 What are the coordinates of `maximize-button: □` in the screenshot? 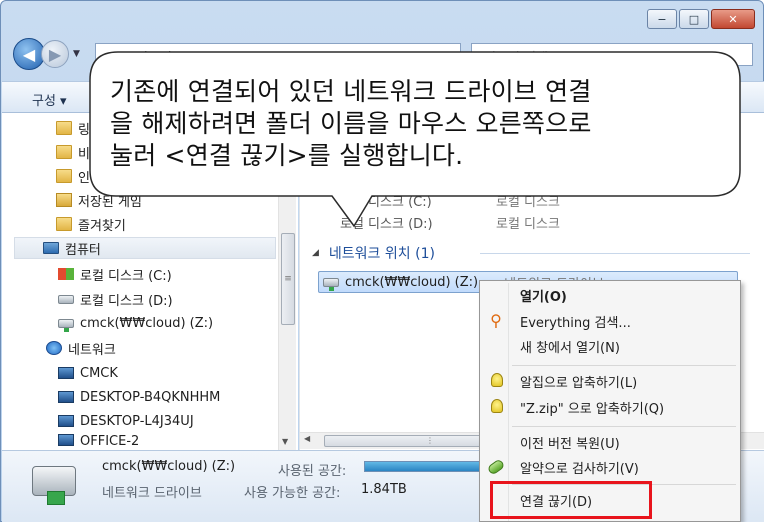 It's located at (694, 19).